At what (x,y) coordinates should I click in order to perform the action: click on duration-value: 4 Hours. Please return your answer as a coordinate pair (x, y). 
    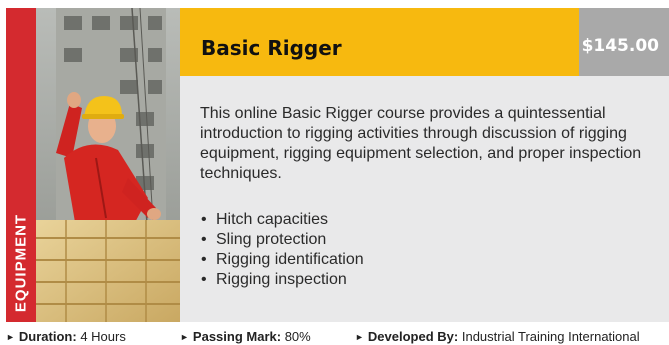
    Looking at the image, I should click on (103, 336).